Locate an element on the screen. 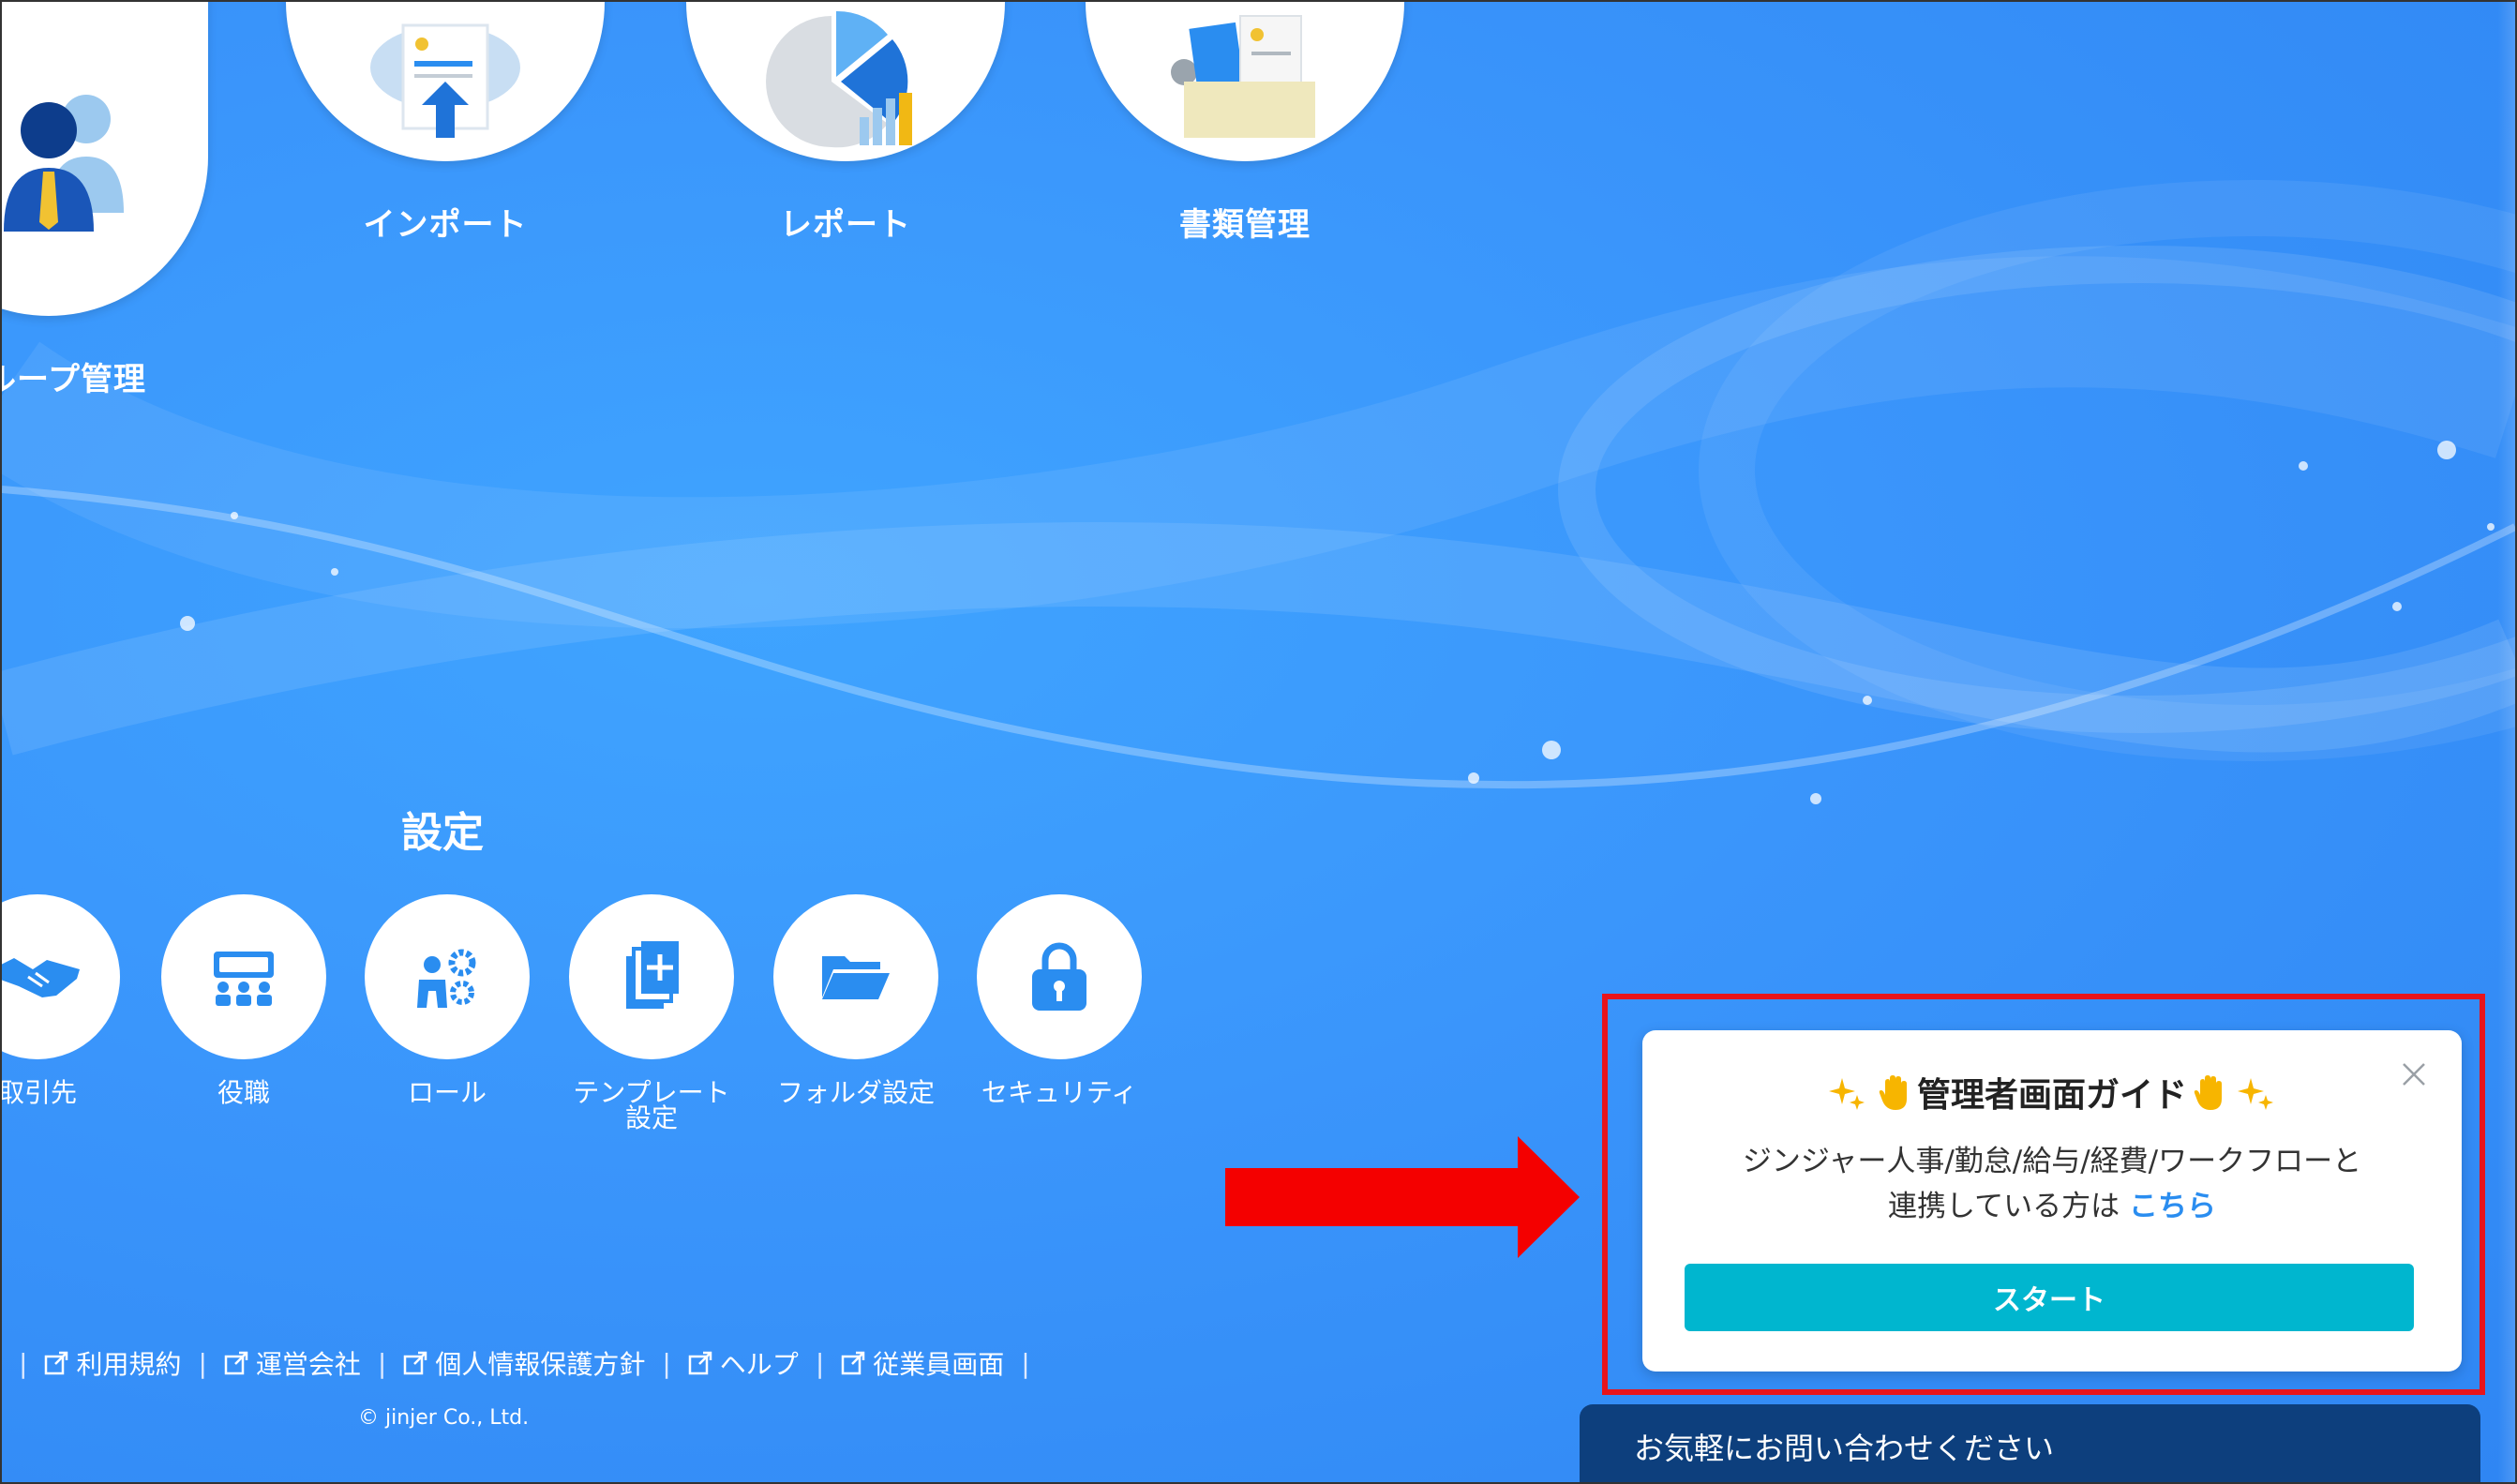  start-button: スタート is located at coordinates (2049, 1297).